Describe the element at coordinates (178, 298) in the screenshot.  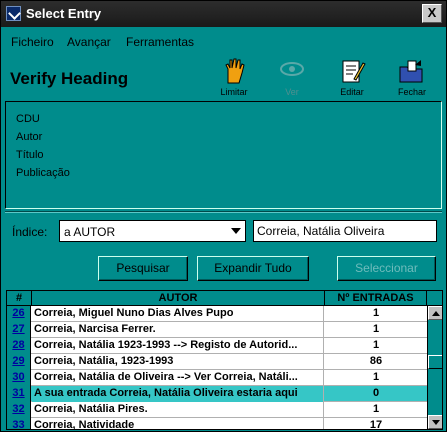
I see `column-header-autor: AUTOR` at that location.